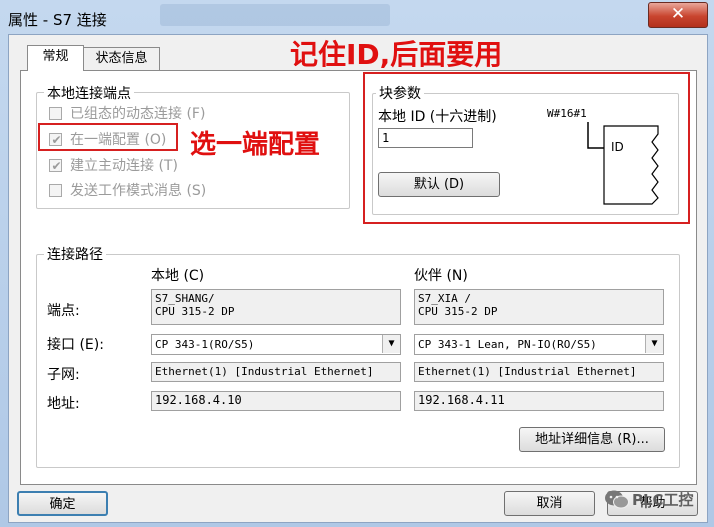  Describe the element at coordinates (276, 401) in the screenshot. I see `local-address-field: 192.168.4.10` at that location.